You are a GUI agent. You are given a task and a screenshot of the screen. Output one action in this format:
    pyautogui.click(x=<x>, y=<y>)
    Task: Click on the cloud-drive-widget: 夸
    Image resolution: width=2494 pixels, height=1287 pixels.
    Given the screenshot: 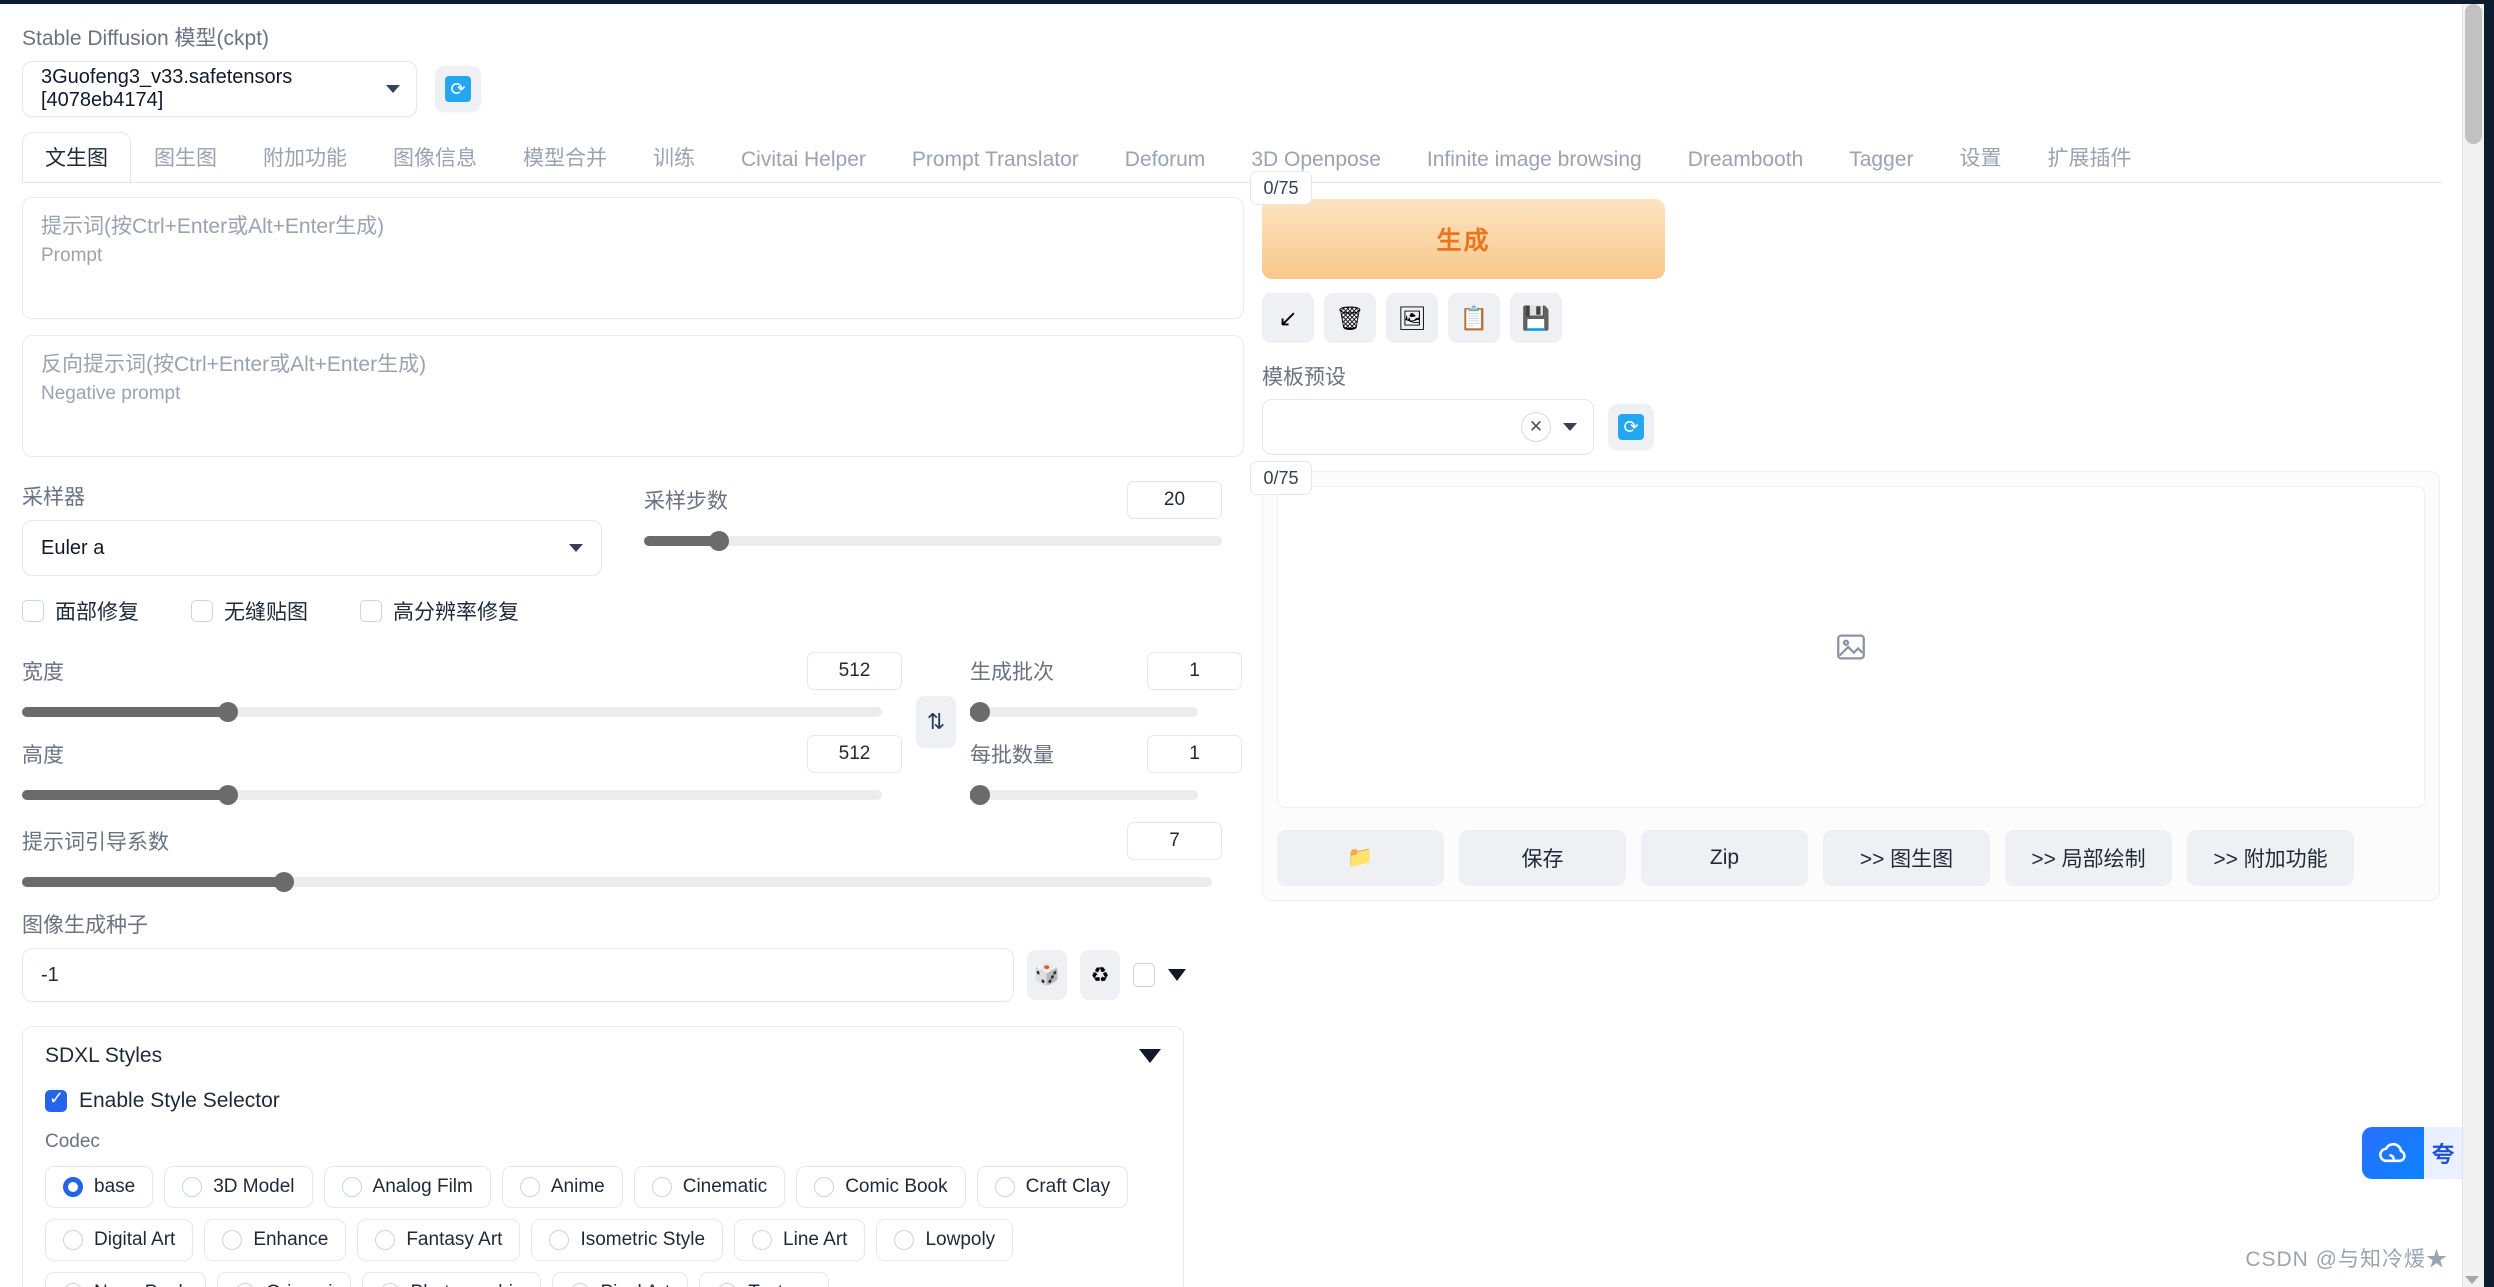 What is the action you would take?
    pyautogui.click(x=2411, y=1153)
    